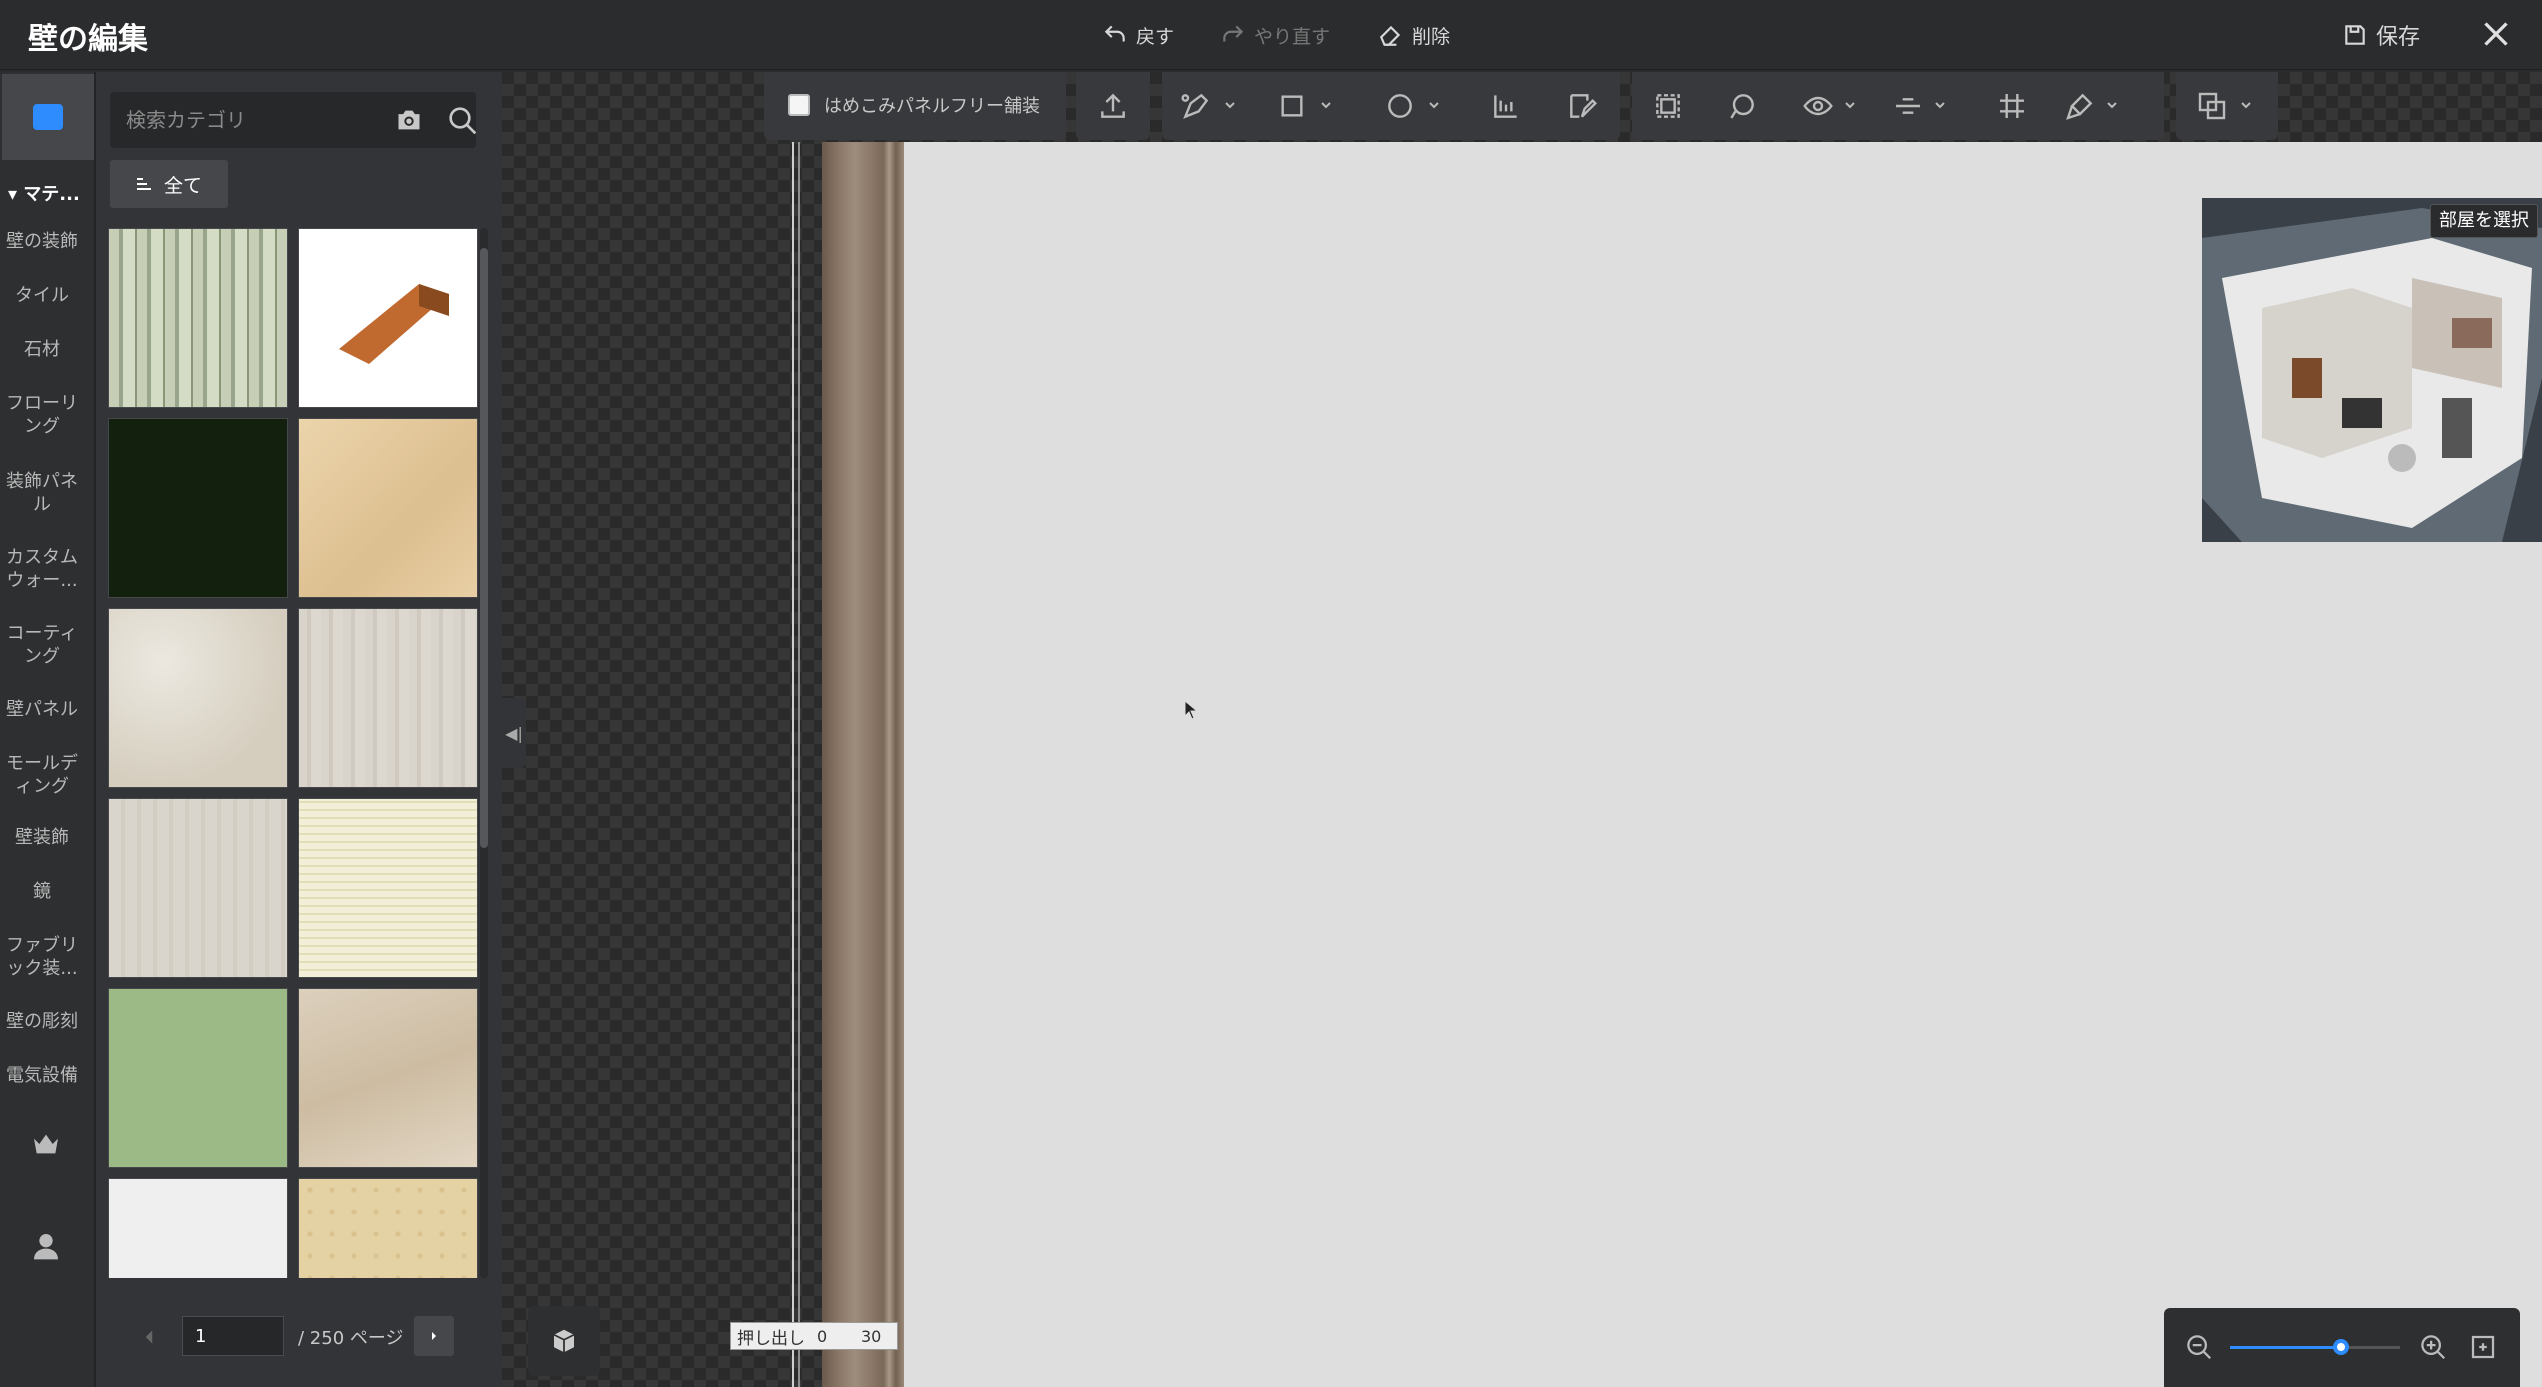 The height and width of the screenshot is (1387, 2542). What do you see at coordinates (2199, 1347) in the screenshot?
I see `zoom-out-icon` at bounding box center [2199, 1347].